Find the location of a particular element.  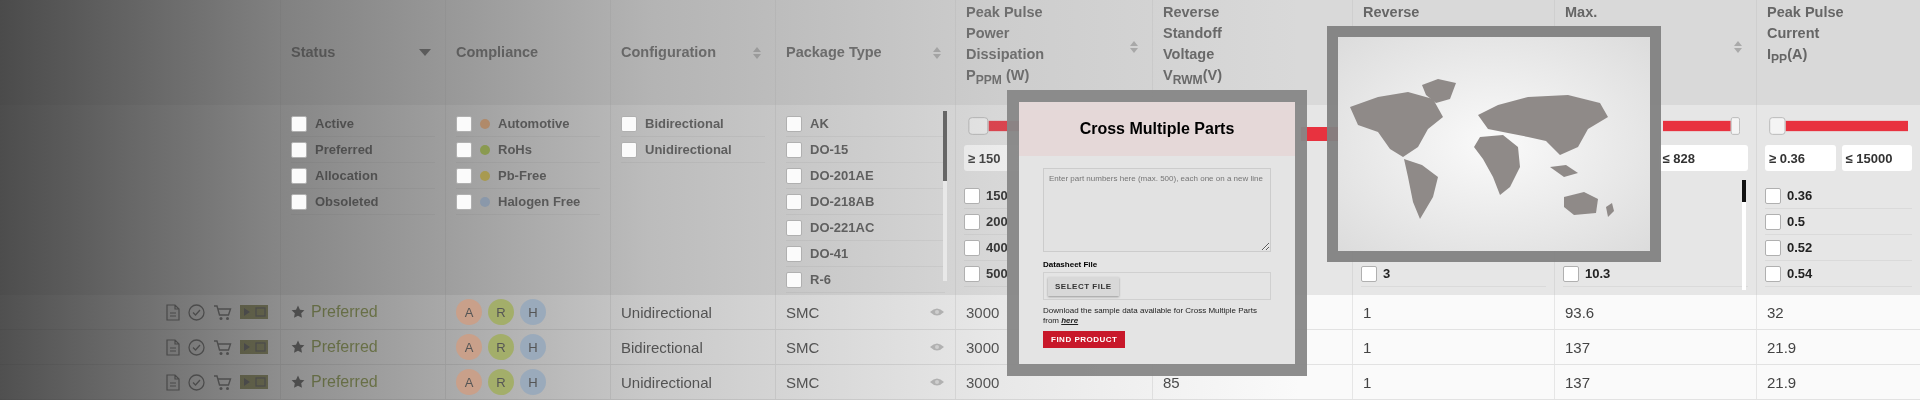

filter-option: Bidirectional is located at coordinates (684, 123).